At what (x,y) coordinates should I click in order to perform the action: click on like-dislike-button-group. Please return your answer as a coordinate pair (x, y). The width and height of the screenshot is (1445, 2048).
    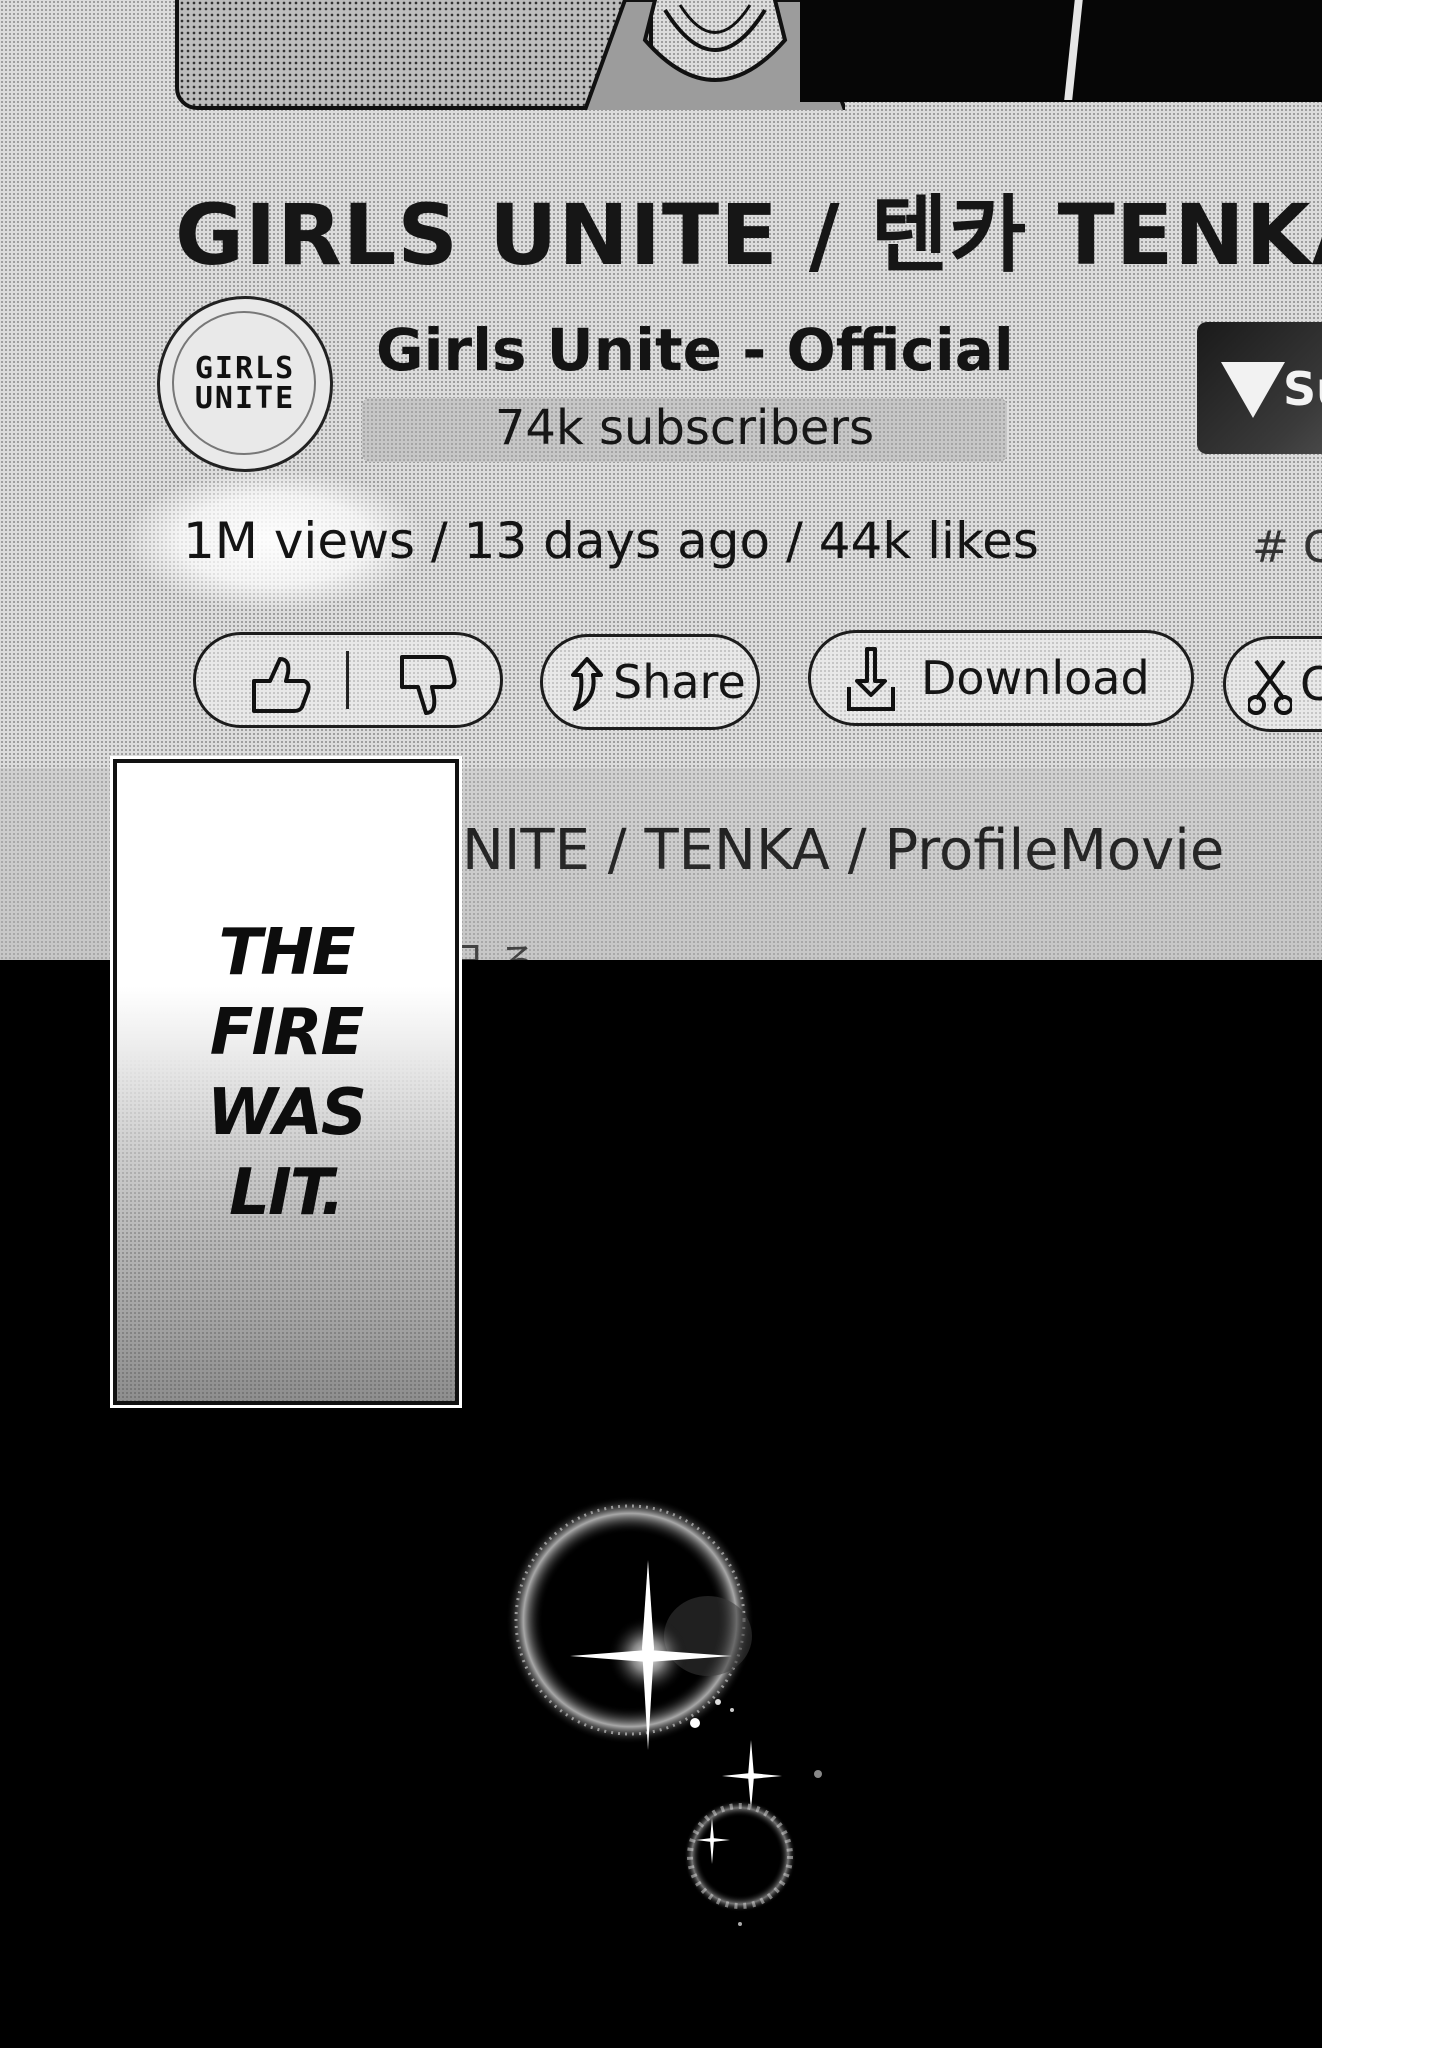
    Looking at the image, I should click on (348, 680).